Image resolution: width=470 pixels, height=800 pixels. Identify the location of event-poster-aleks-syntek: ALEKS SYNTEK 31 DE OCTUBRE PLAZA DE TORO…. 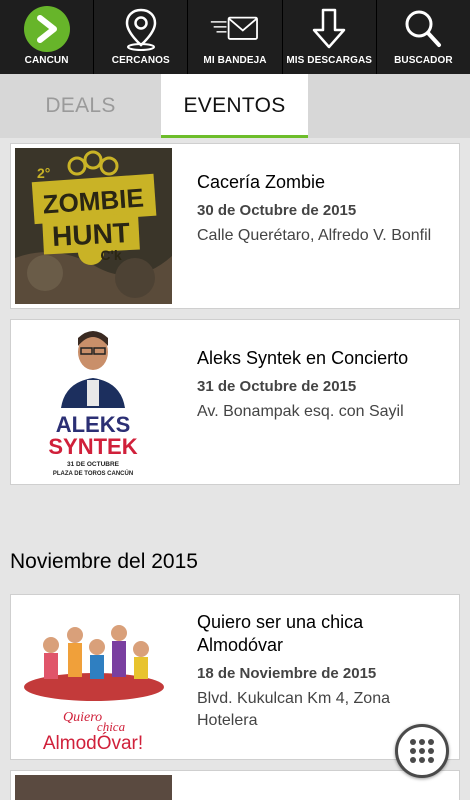
(93, 402).